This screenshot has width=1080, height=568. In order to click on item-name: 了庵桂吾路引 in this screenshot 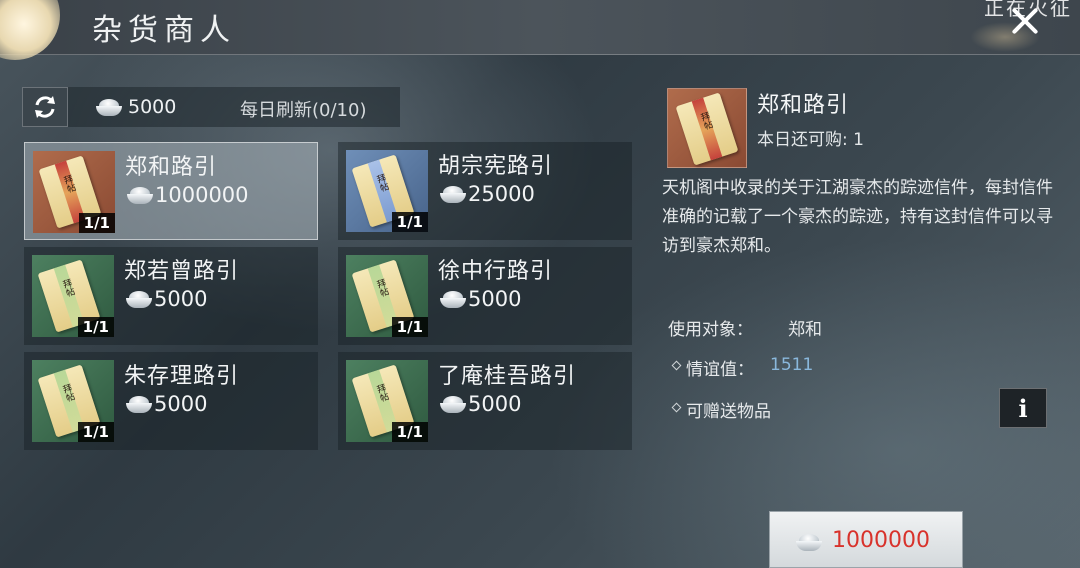, I will do `click(507, 376)`.